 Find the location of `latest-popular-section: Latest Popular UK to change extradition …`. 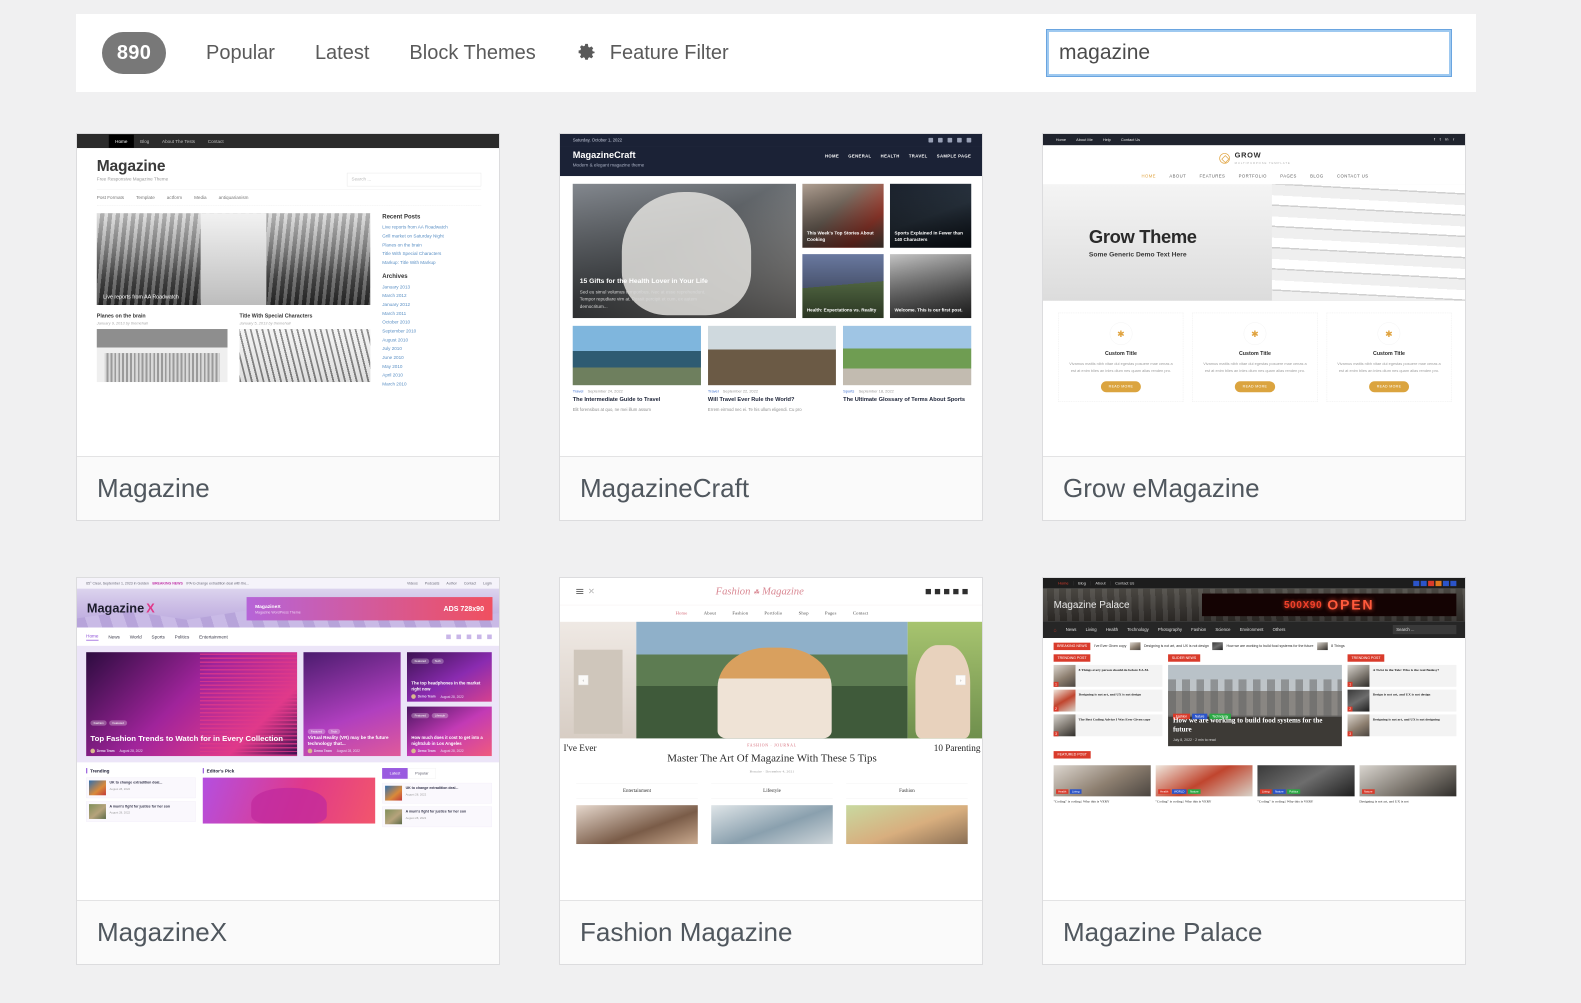

latest-popular-section: Latest Popular UK to change extradition … is located at coordinates (437, 799).